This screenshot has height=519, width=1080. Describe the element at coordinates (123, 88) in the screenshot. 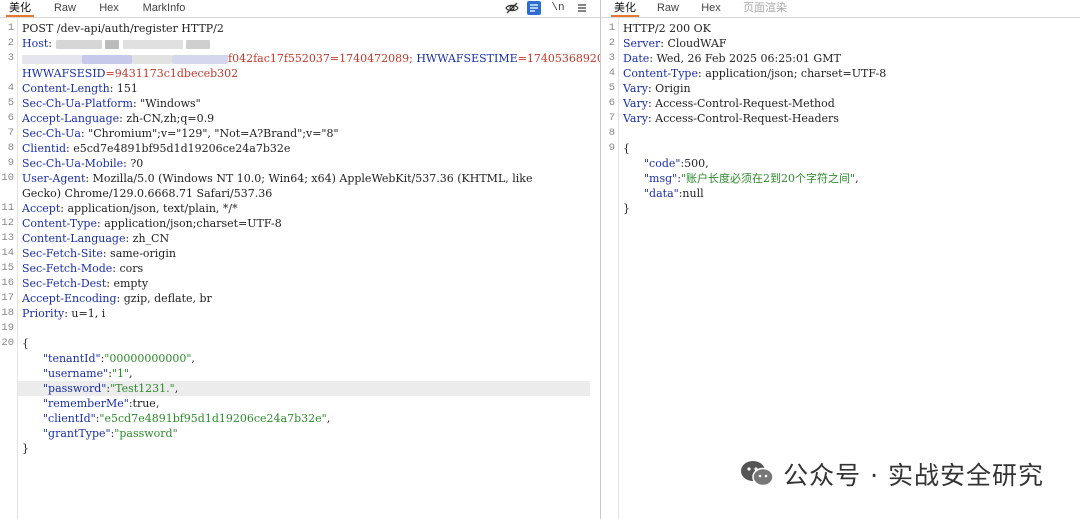

I see `header-value: : 151` at that location.